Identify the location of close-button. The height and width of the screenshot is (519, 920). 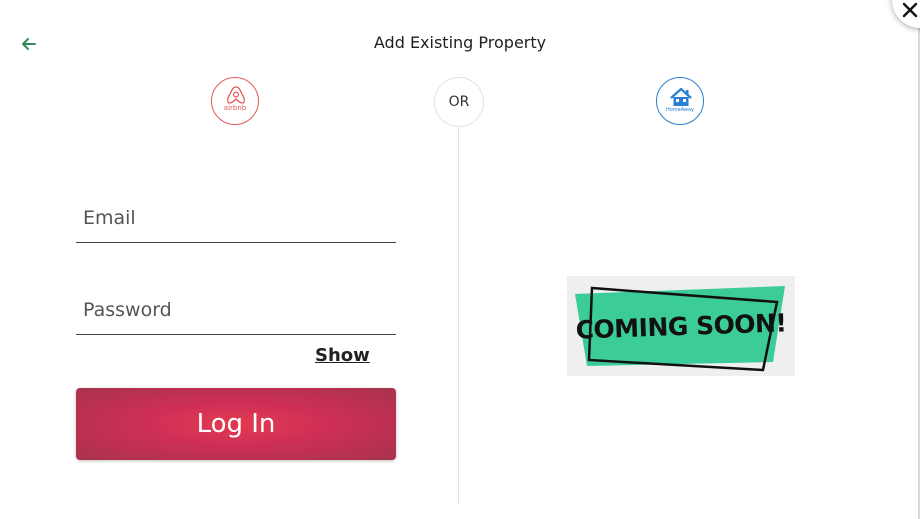
(906, 14).